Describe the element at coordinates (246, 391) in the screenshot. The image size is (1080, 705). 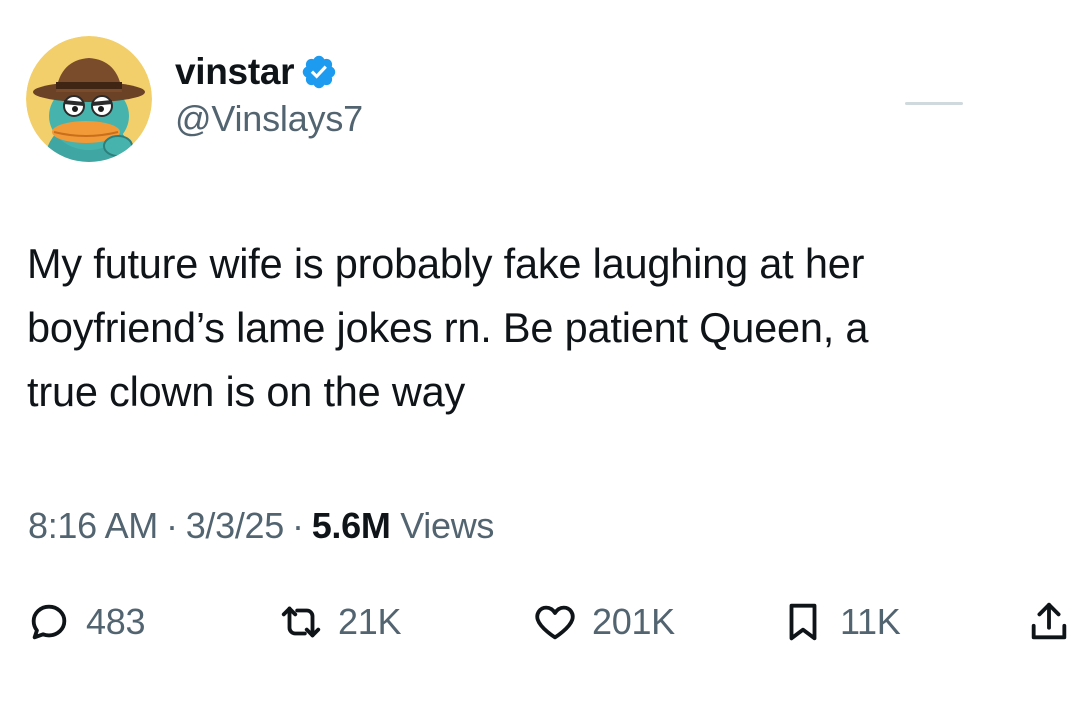
I see `tweet-text-line: true clown is on the way` at that location.